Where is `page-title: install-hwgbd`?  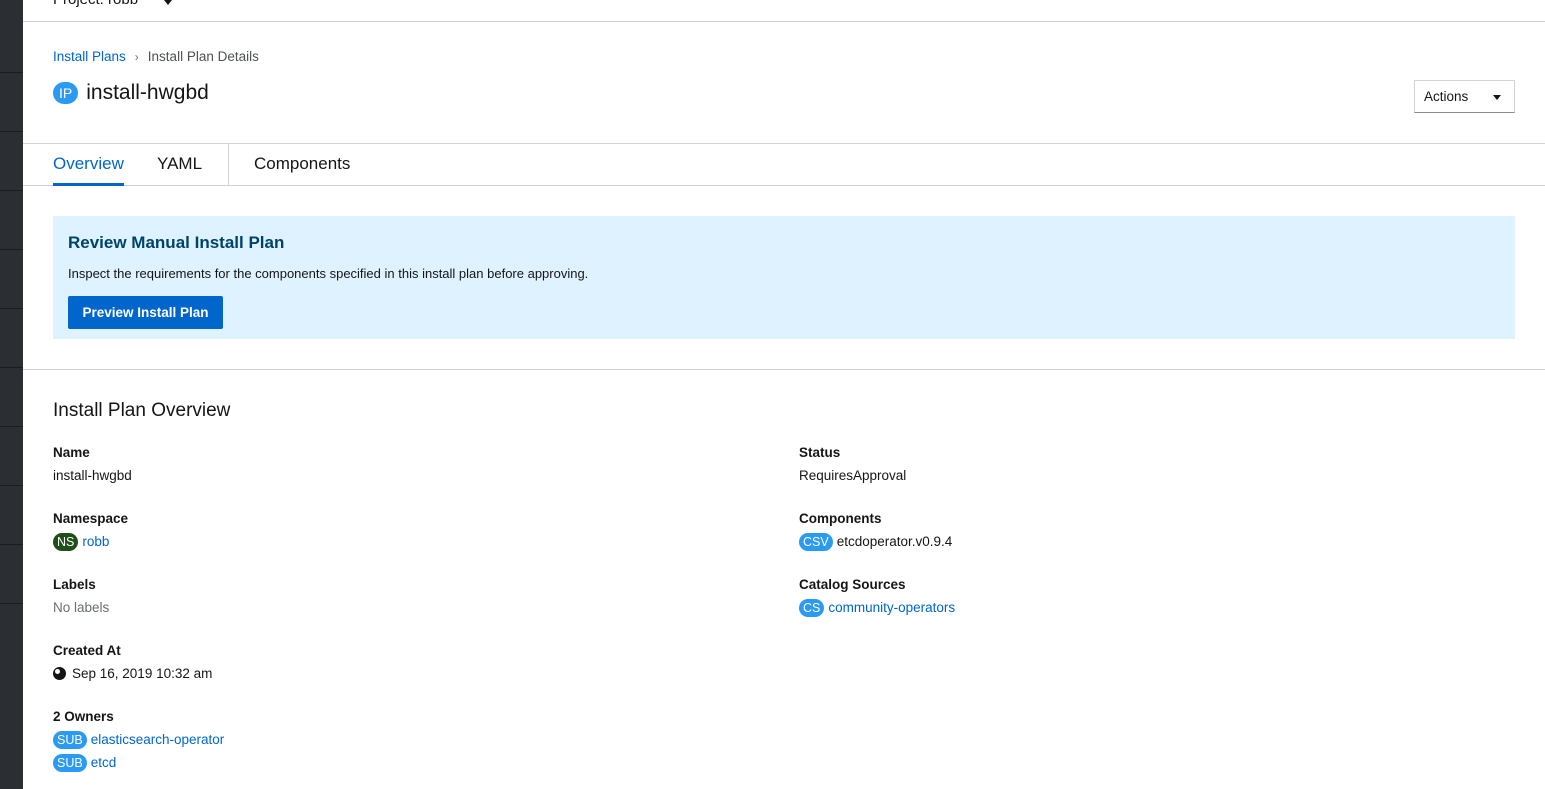 page-title: install-hwgbd is located at coordinates (147, 92).